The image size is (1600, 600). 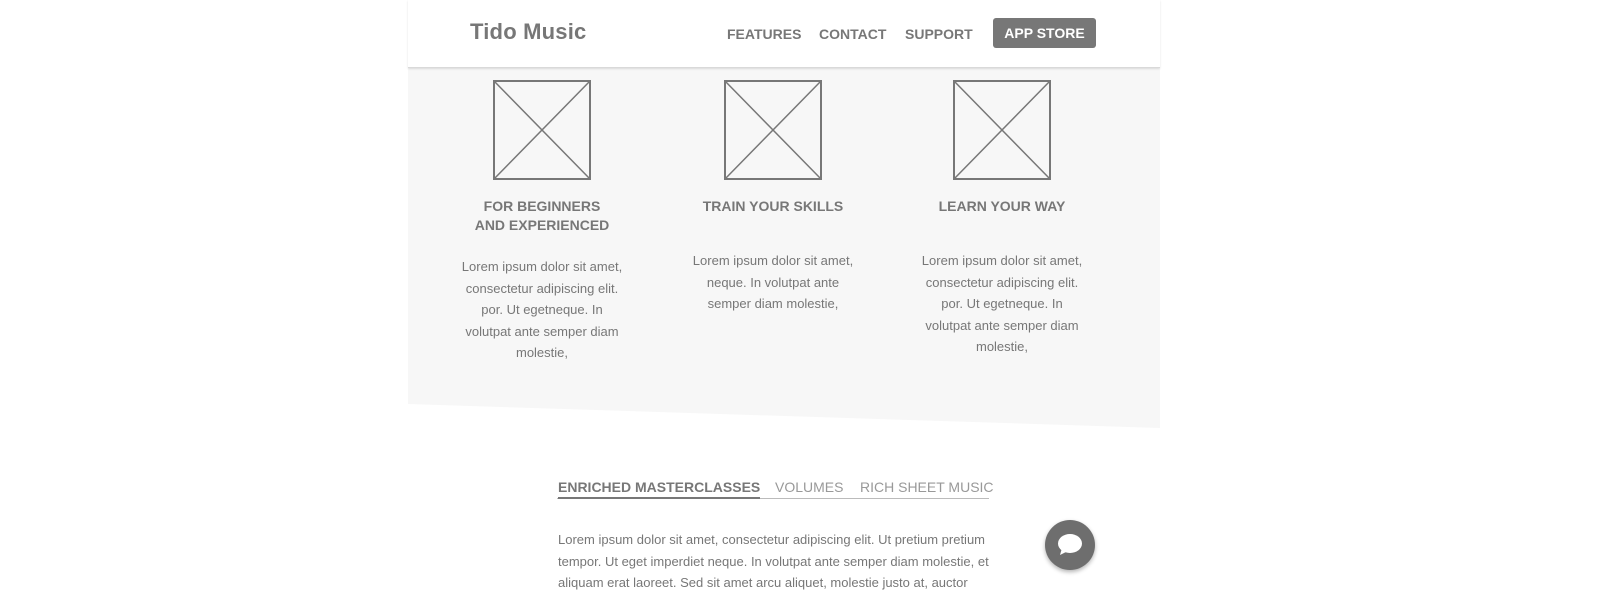 I want to click on feature-title: LEARN YOUR WAY, so click(x=1002, y=206).